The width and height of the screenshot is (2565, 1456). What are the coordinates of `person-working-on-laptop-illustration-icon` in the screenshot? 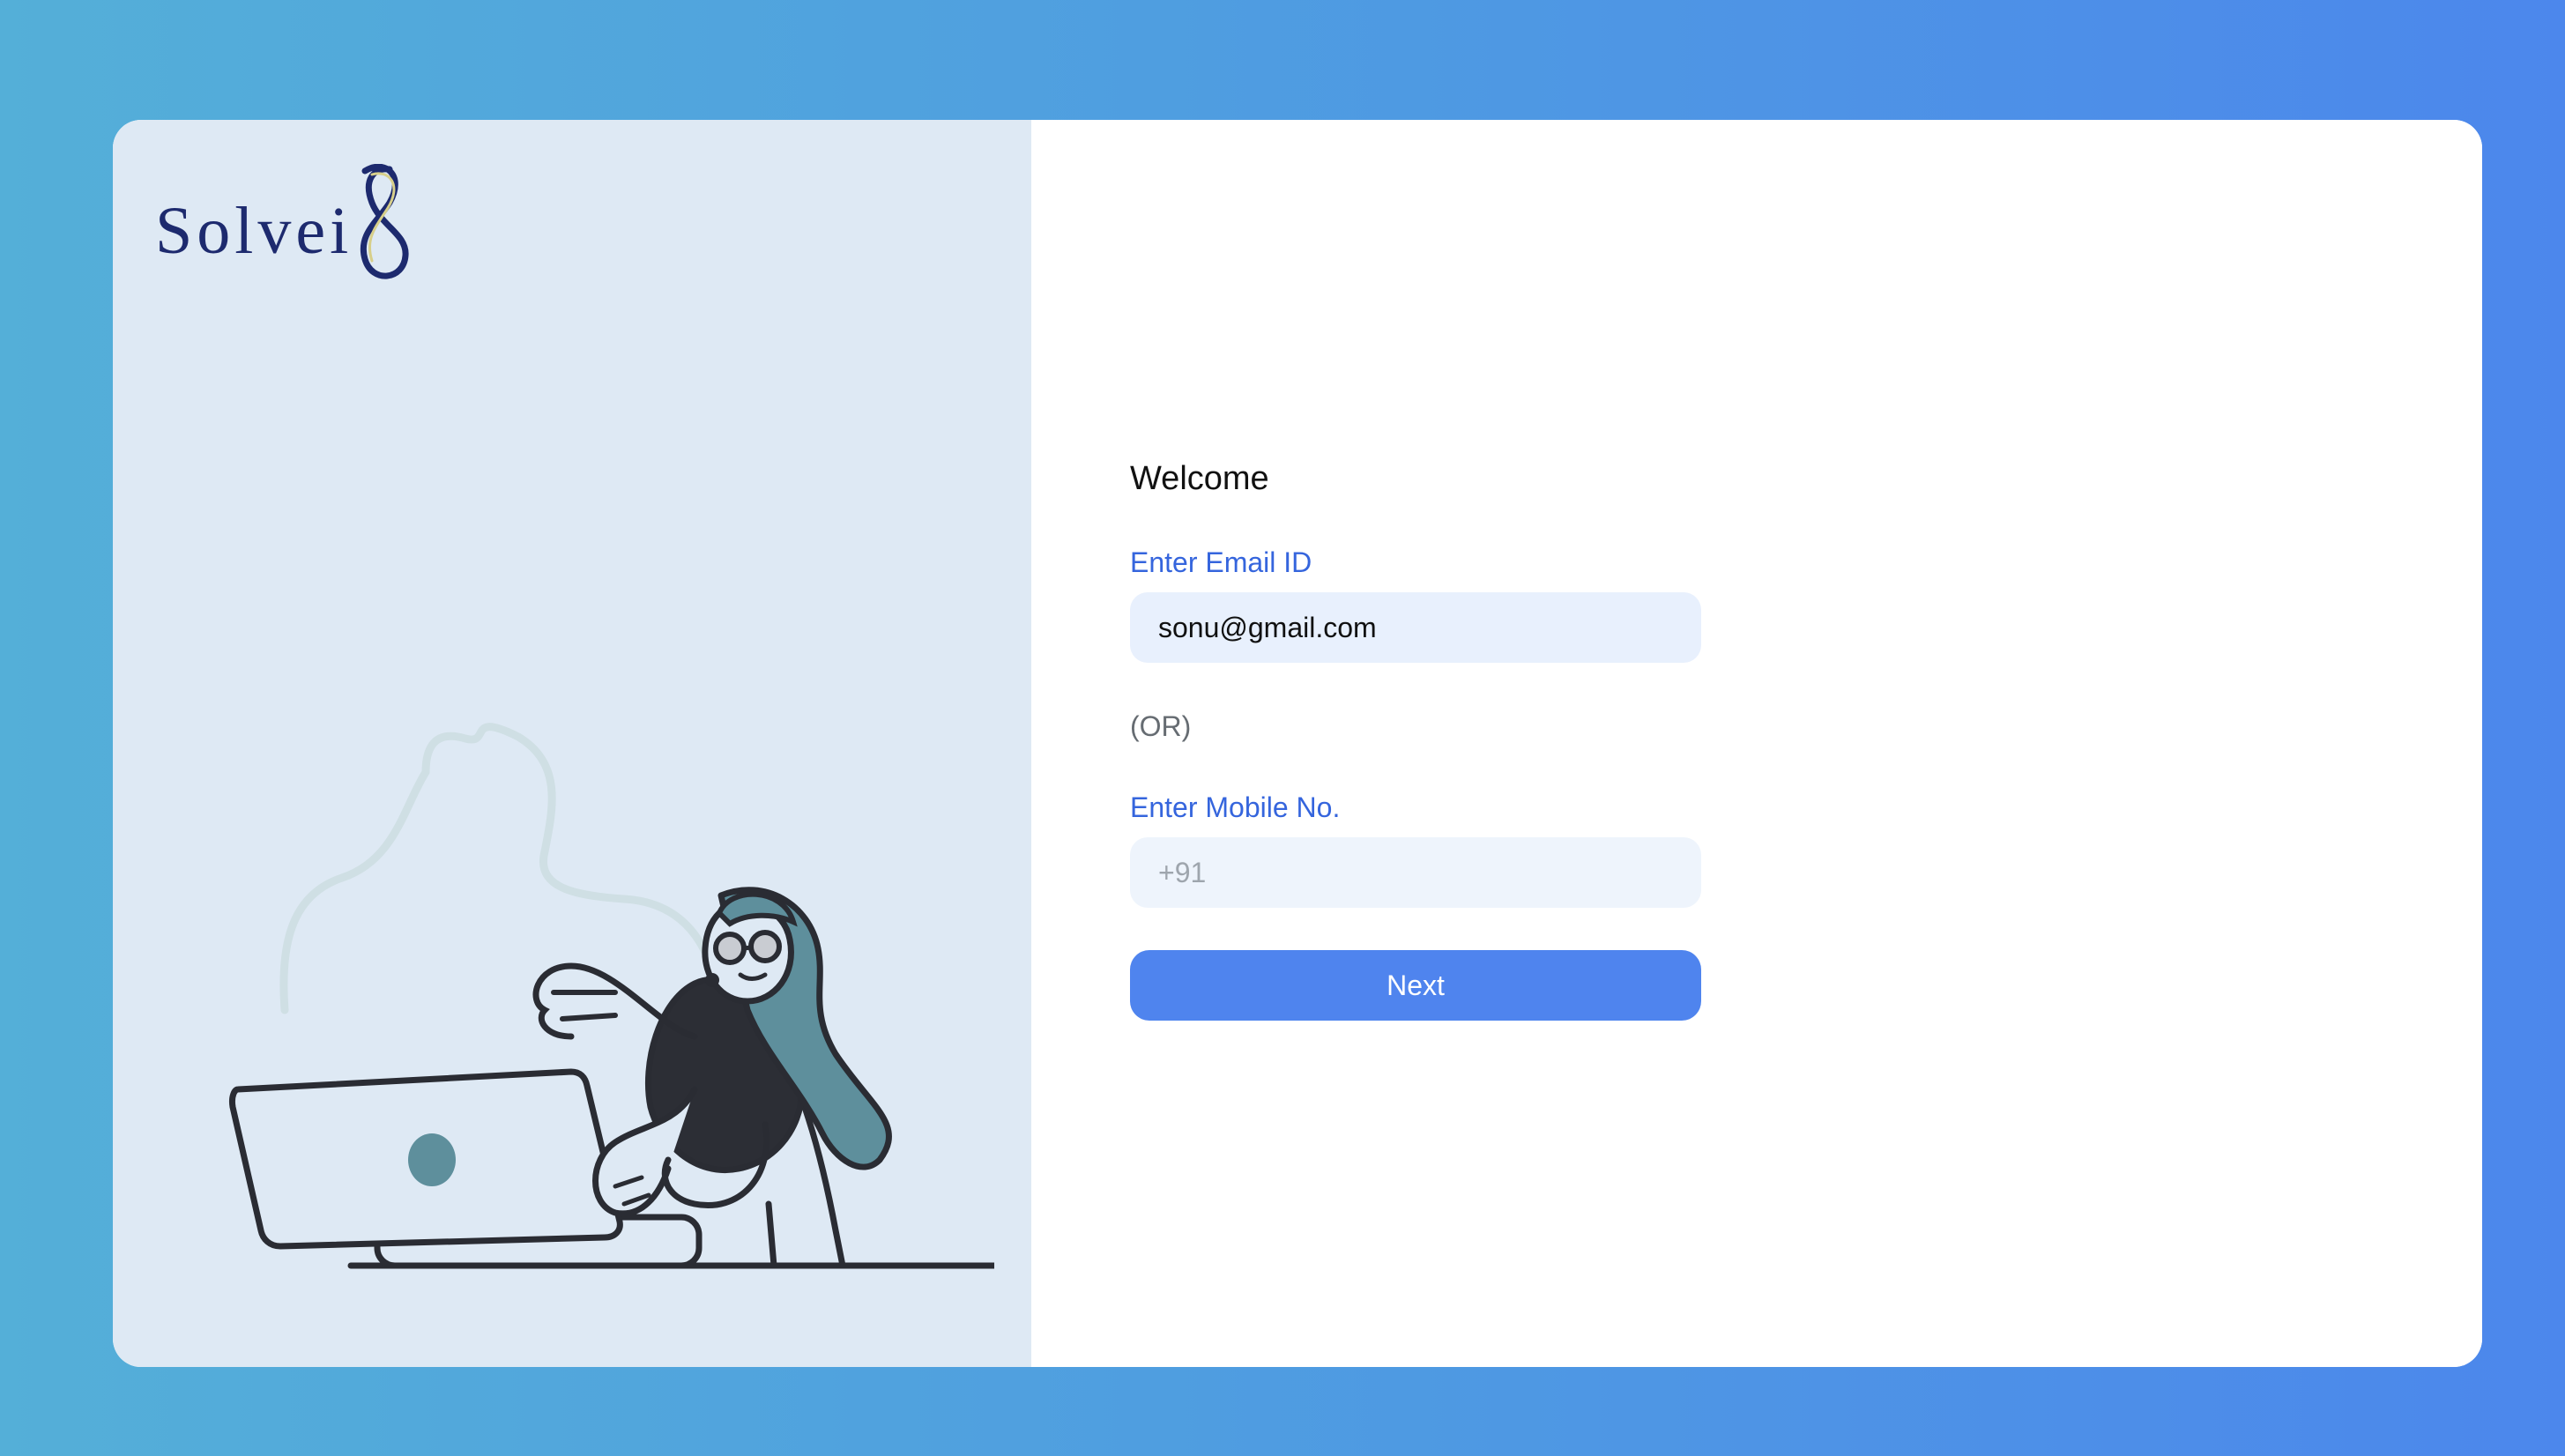 It's located at (611, 996).